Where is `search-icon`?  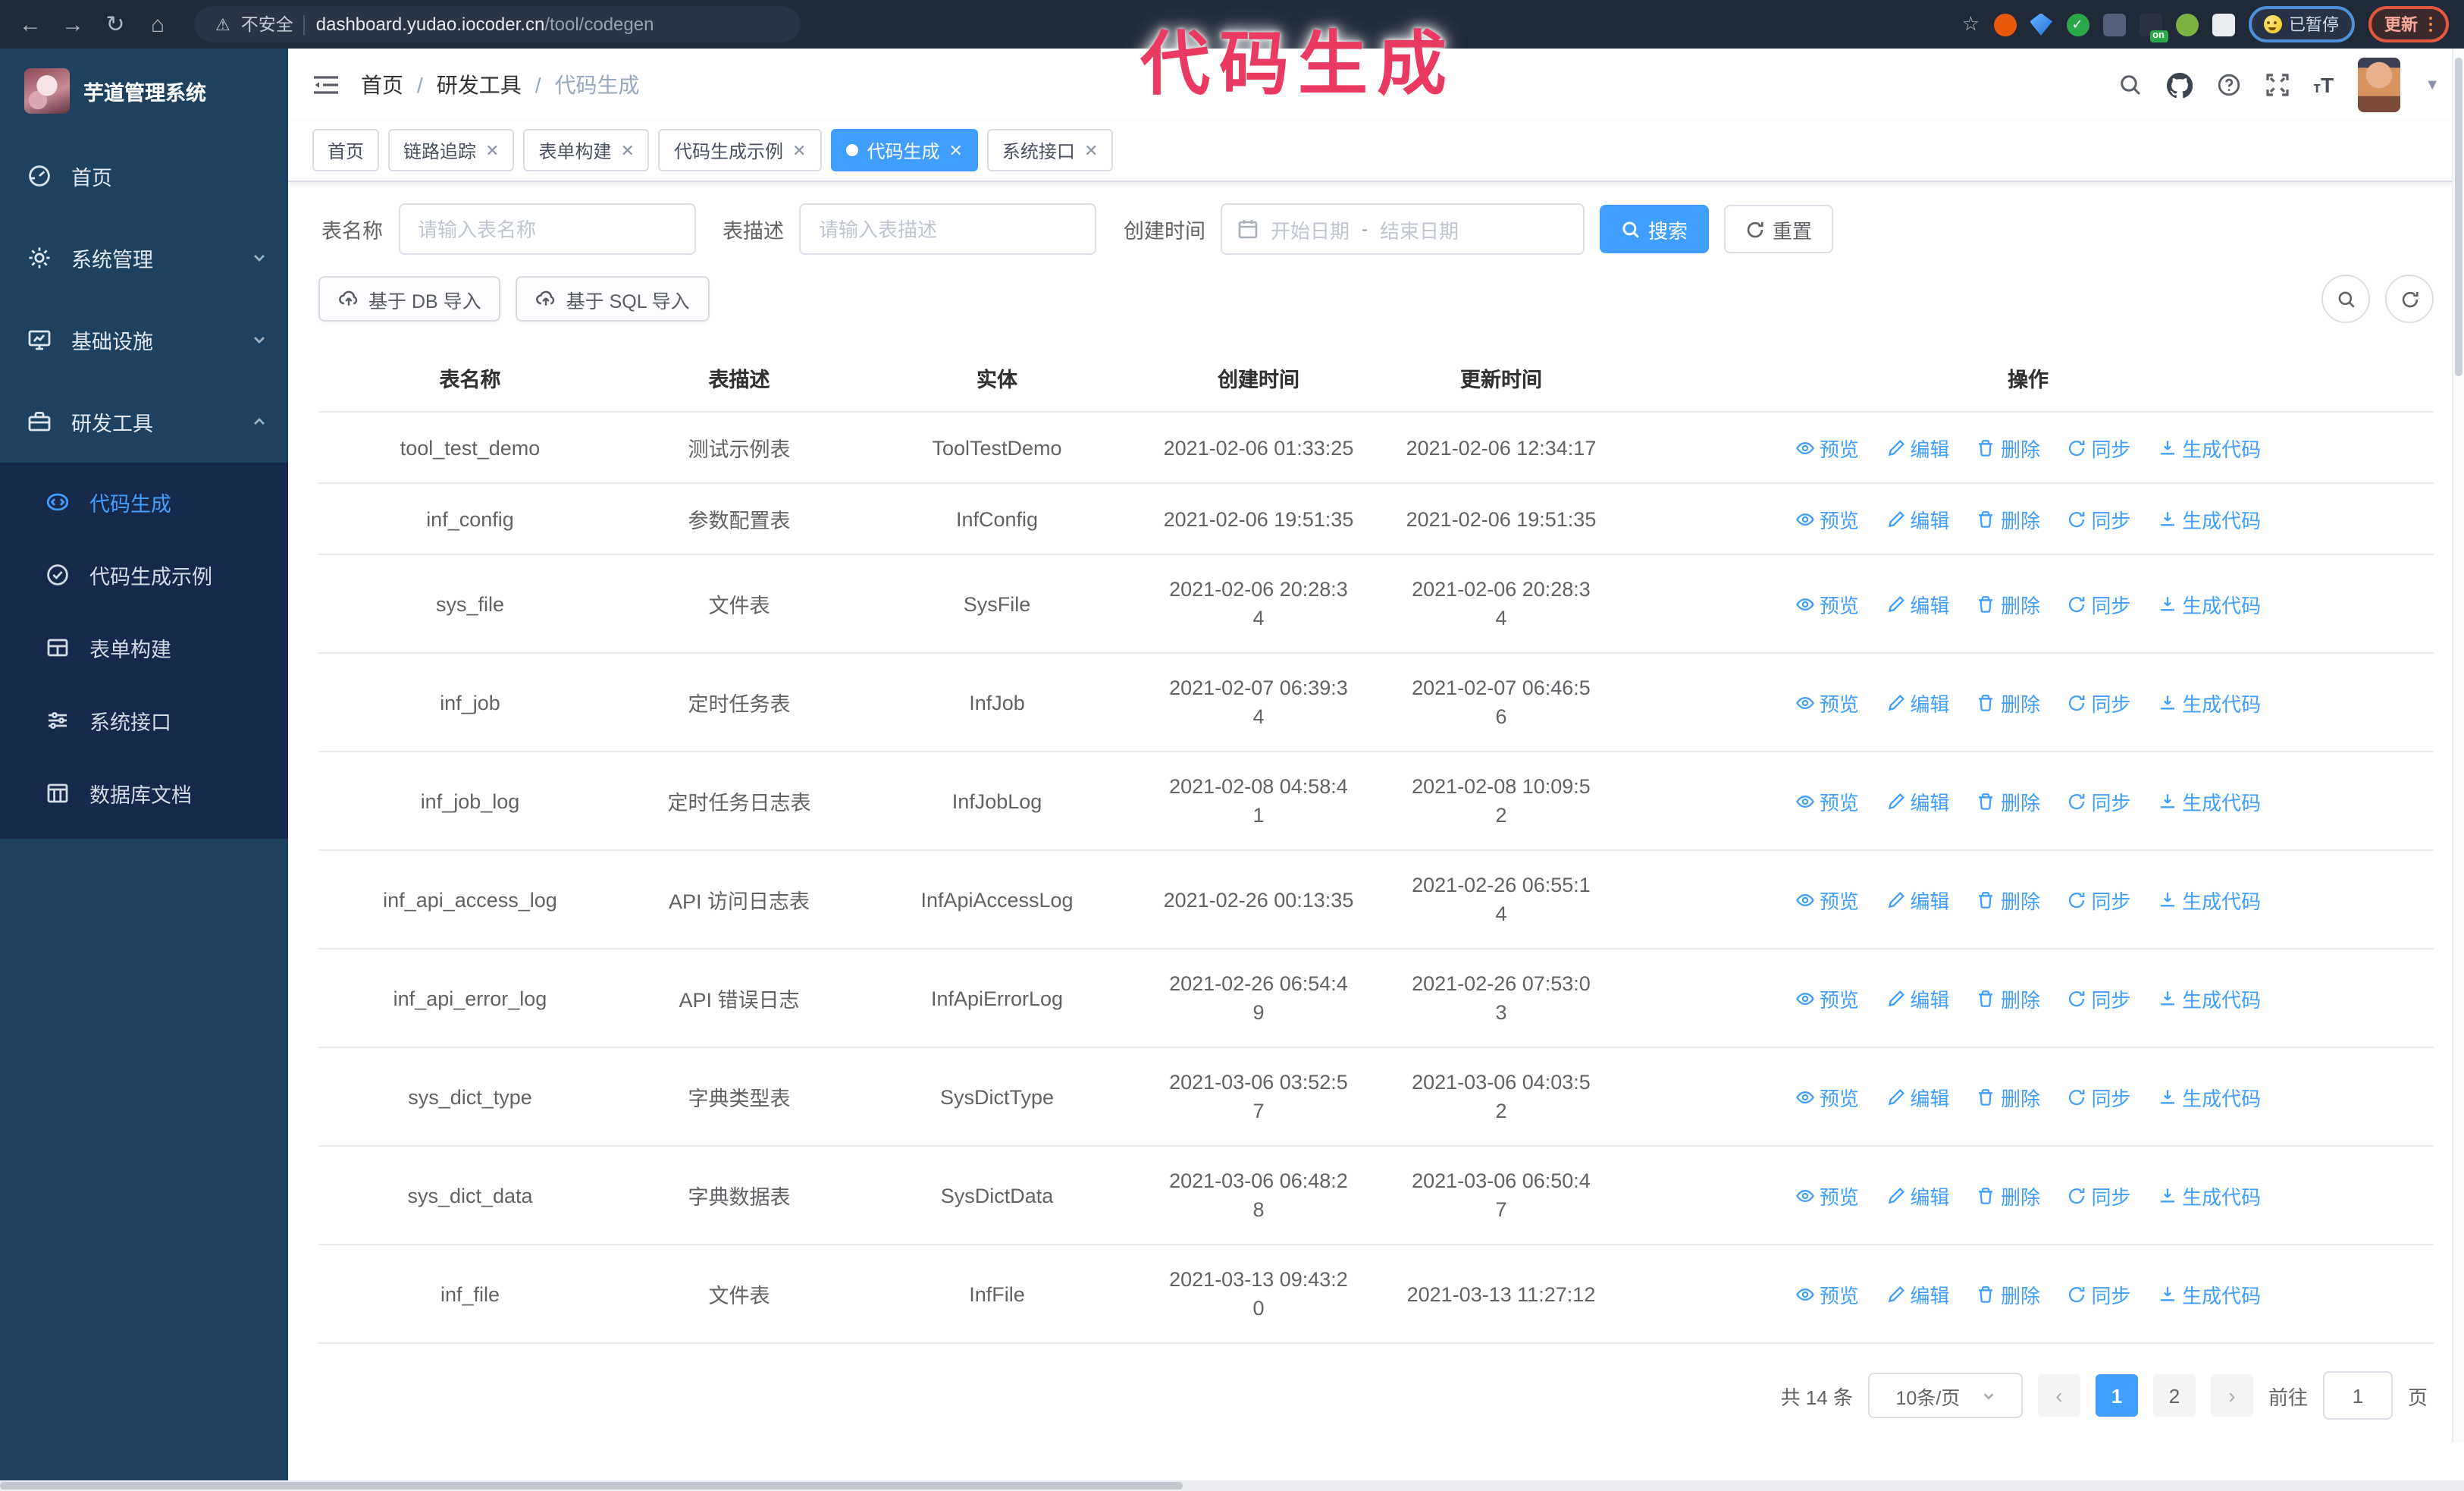 search-icon is located at coordinates (2130, 85).